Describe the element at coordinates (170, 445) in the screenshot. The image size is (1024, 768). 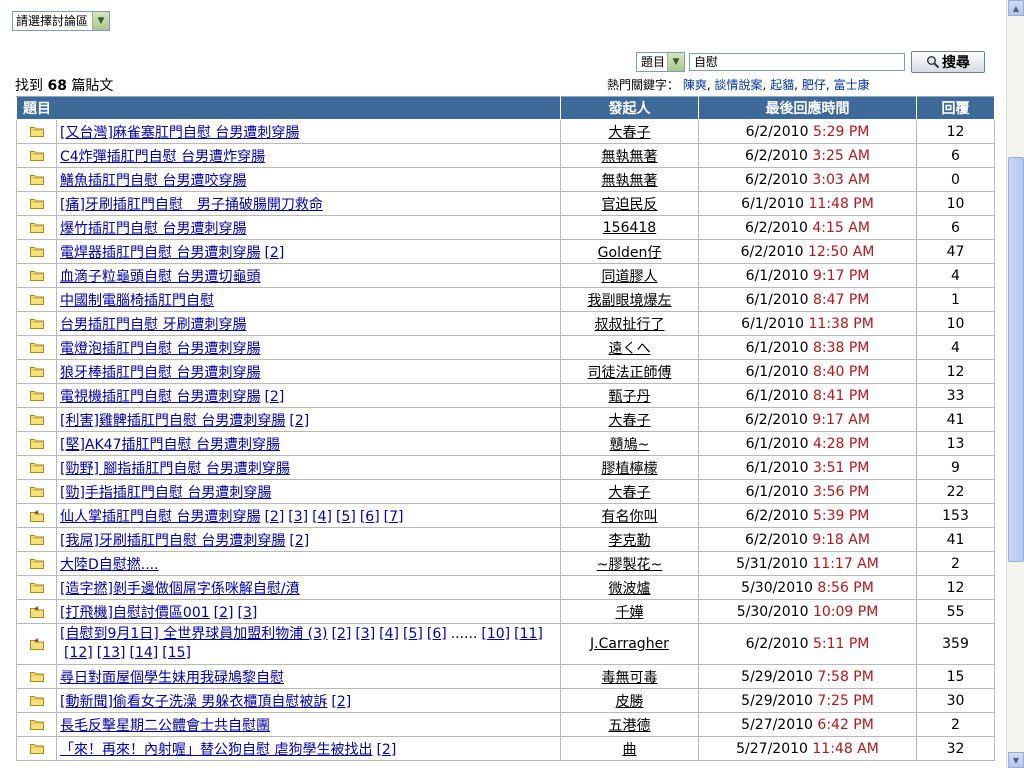
I see `topic-link: [堅]AK47插肛門自慰 台男遭刺穿腸` at that location.